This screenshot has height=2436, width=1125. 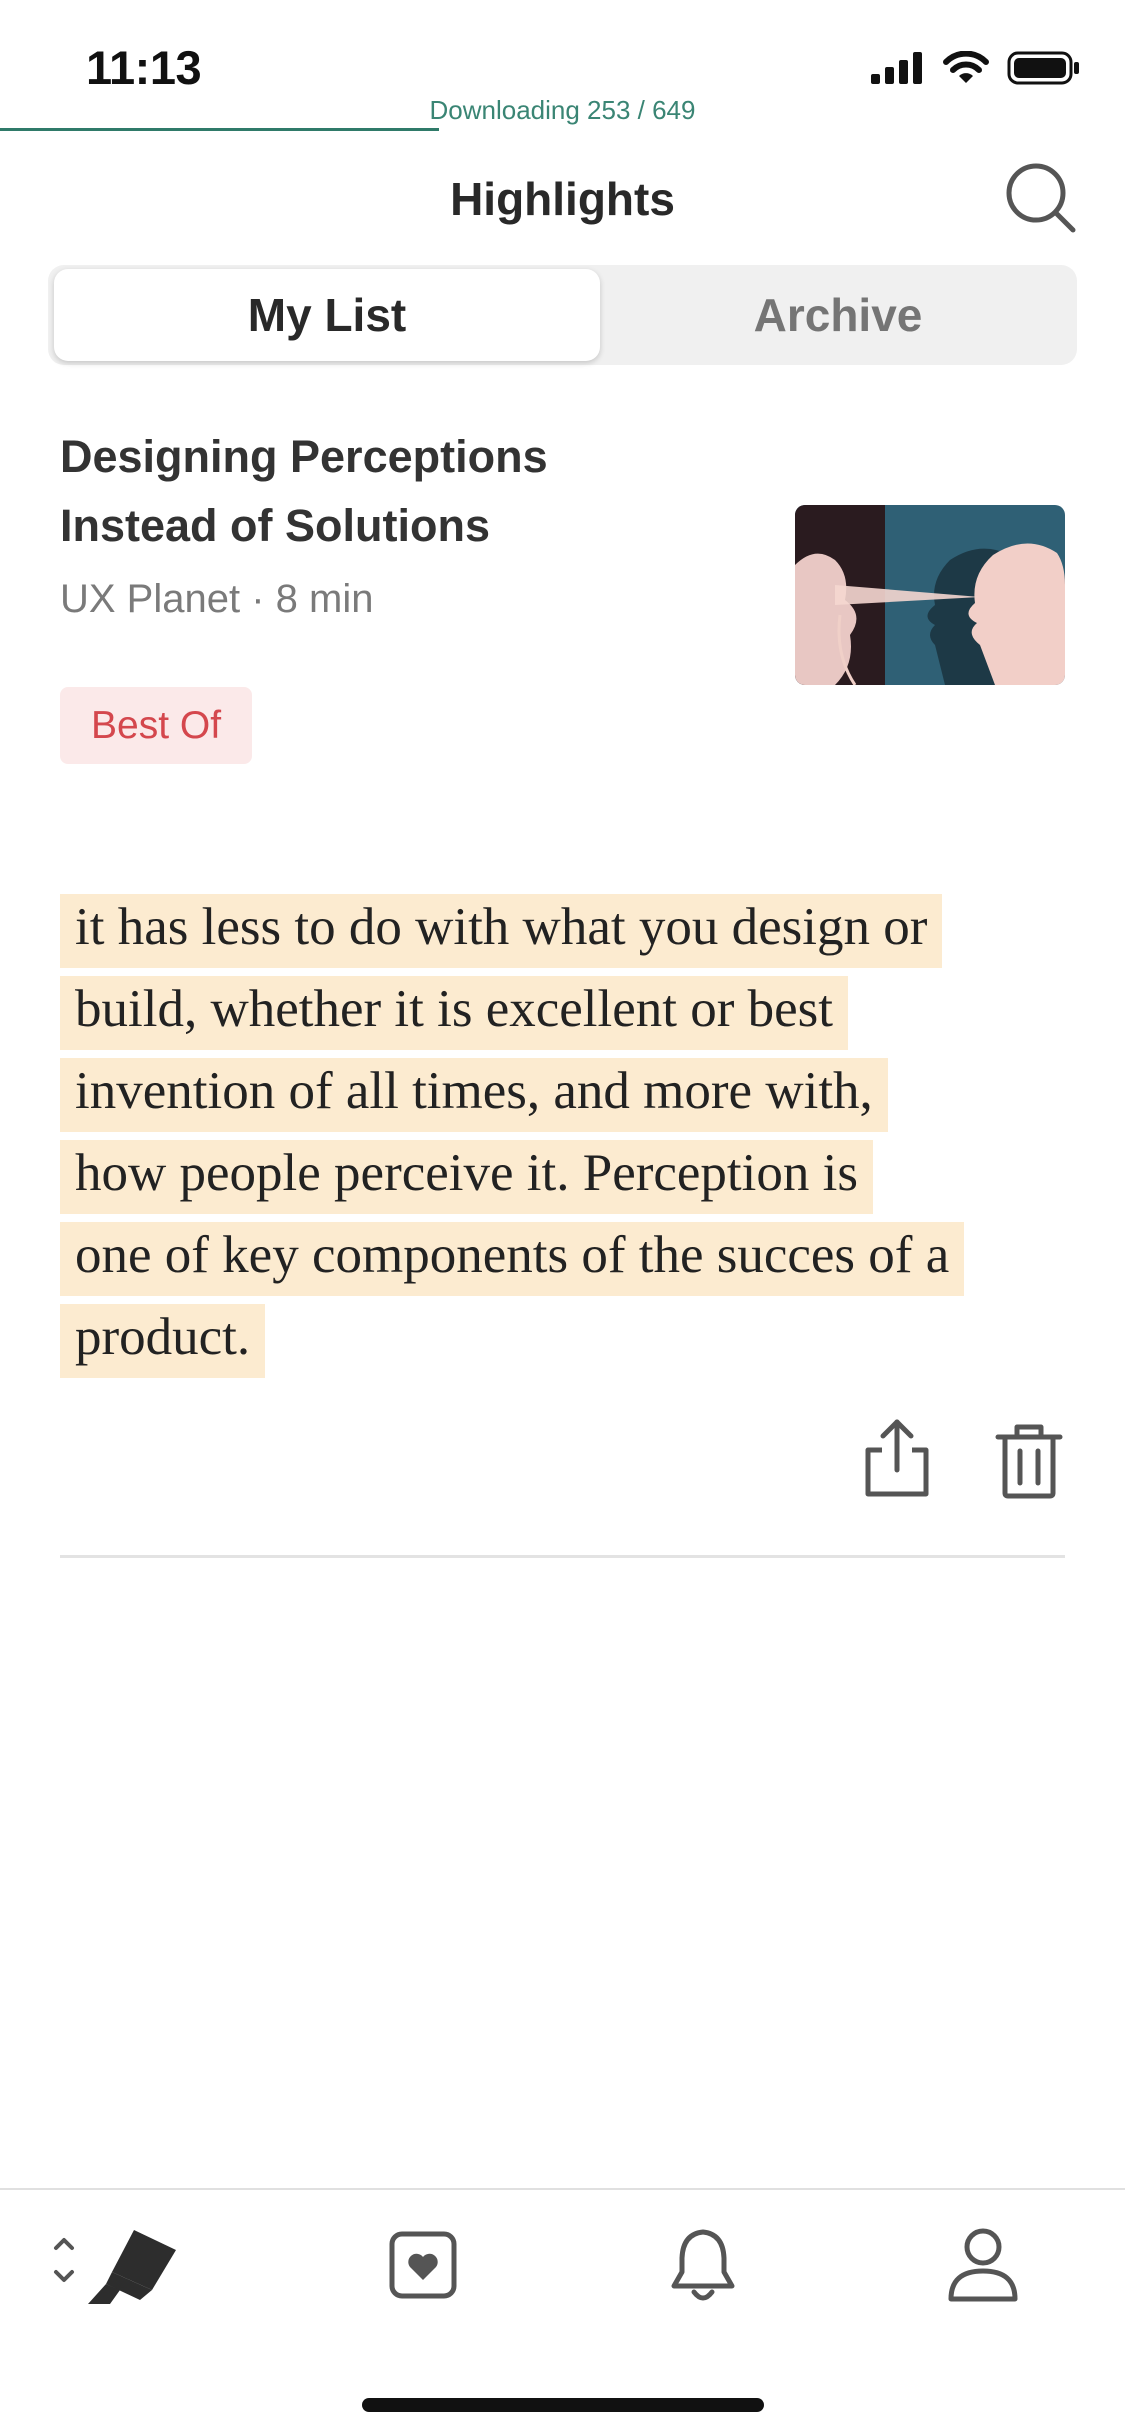 I want to click on tabbar-border, so click(x=562, y=2189).